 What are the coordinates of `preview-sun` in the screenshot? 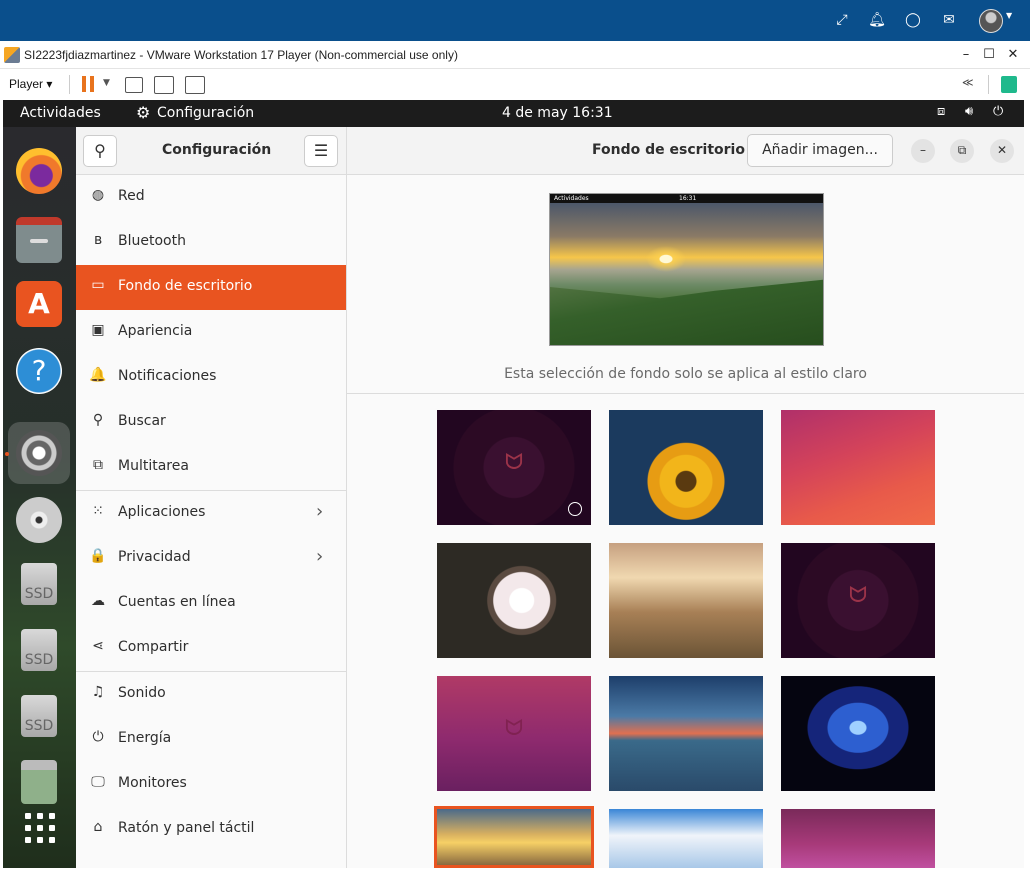 It's located at (666, 259).